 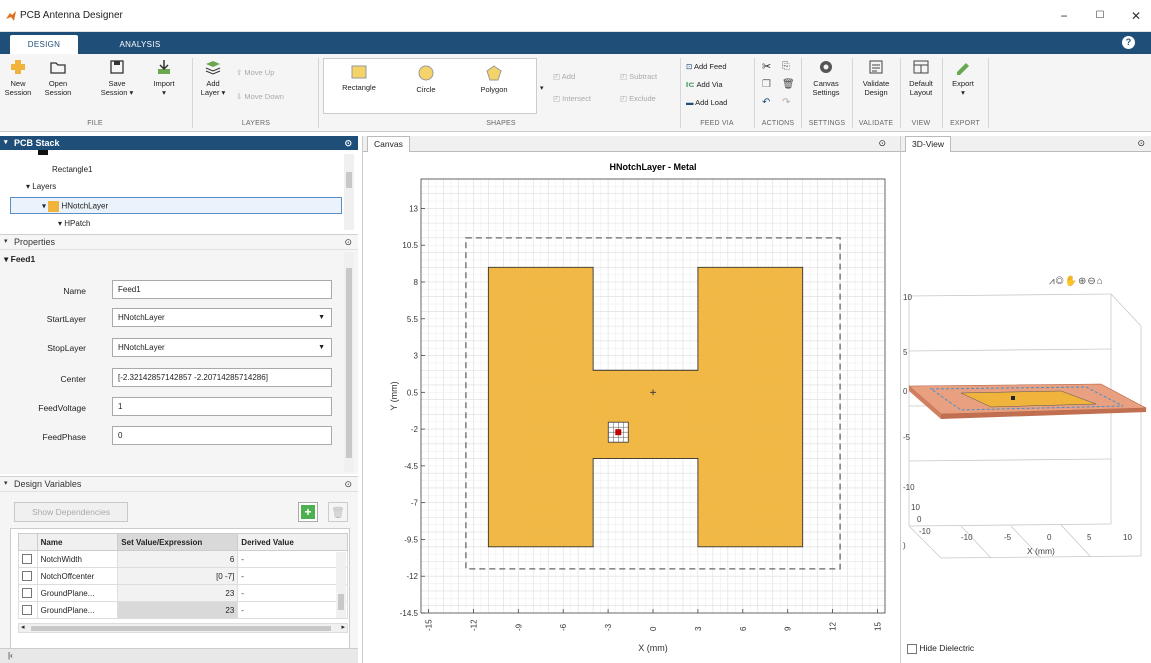 I want to click on tree-item-hpatch: ▾ HPatch, so click(x=74, y=223).